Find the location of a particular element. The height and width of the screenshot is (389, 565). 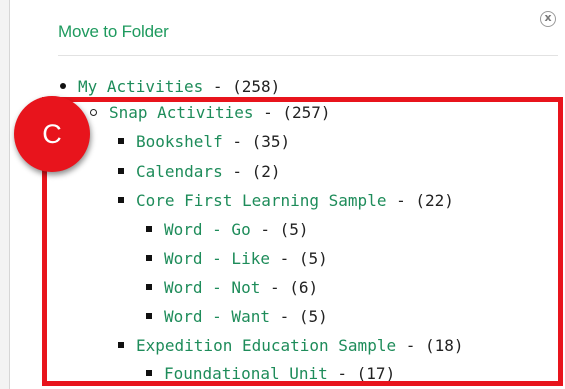

tree-item-word-not: Word - Not - (6) is located at coordinates (232, 288).